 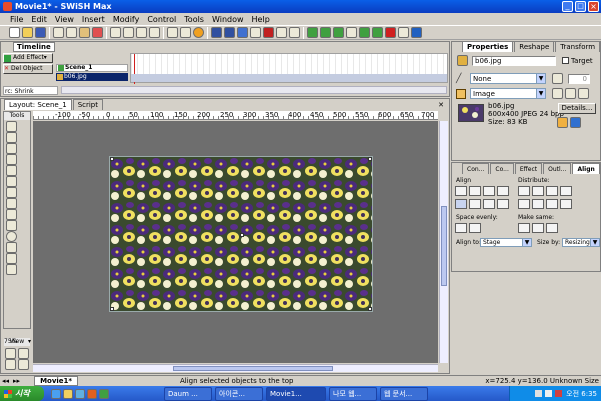 What do you see at coordinates (5, 381) in the screenshot?
I see `nav-left-icon: ◂◂` at bounding box center [5, 381].